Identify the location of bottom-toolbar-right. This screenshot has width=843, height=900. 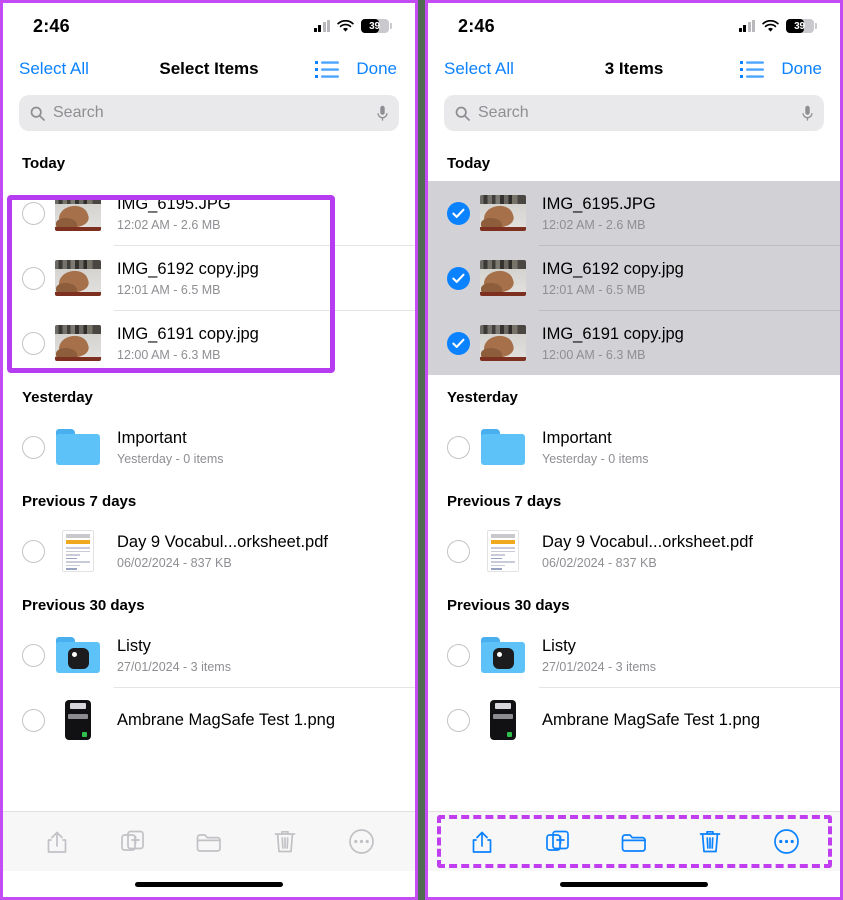
(634, 841).